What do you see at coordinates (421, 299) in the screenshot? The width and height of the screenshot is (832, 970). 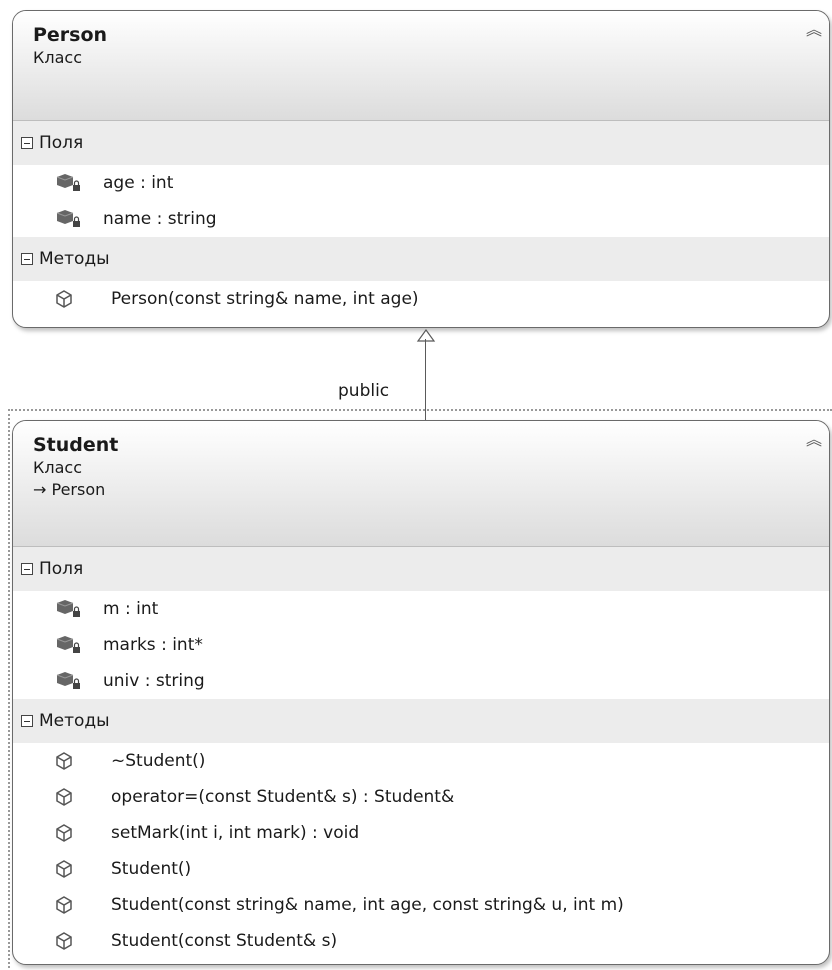 I see `method-item: Person(const string& name, int age)` at bounding box center [421, 299].